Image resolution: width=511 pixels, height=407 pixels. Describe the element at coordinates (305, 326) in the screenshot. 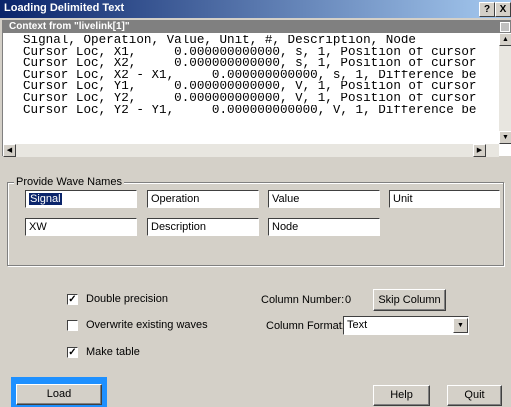

I see `column-format-label: Column Format:` at that location.